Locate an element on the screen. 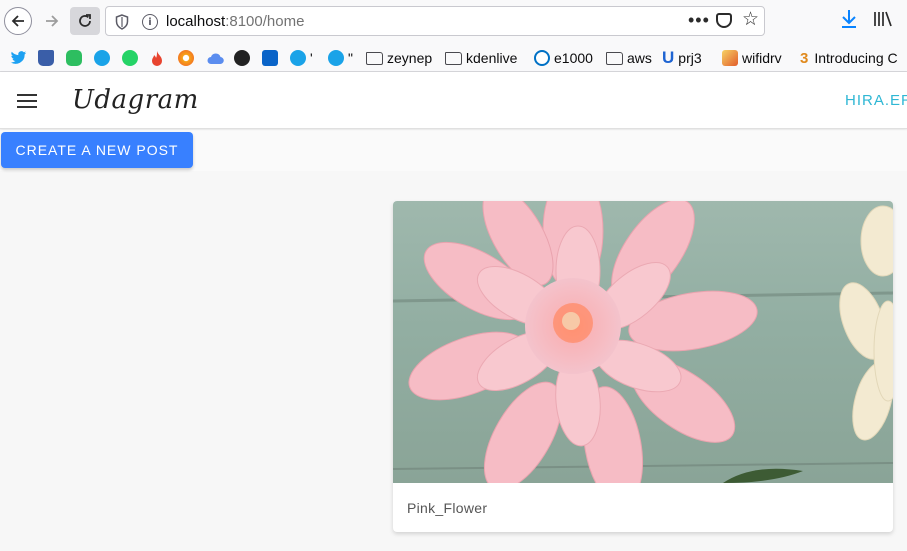 The image size is (907, 551). bookmark-label: kdenlive is located at coordinates (492, 58).